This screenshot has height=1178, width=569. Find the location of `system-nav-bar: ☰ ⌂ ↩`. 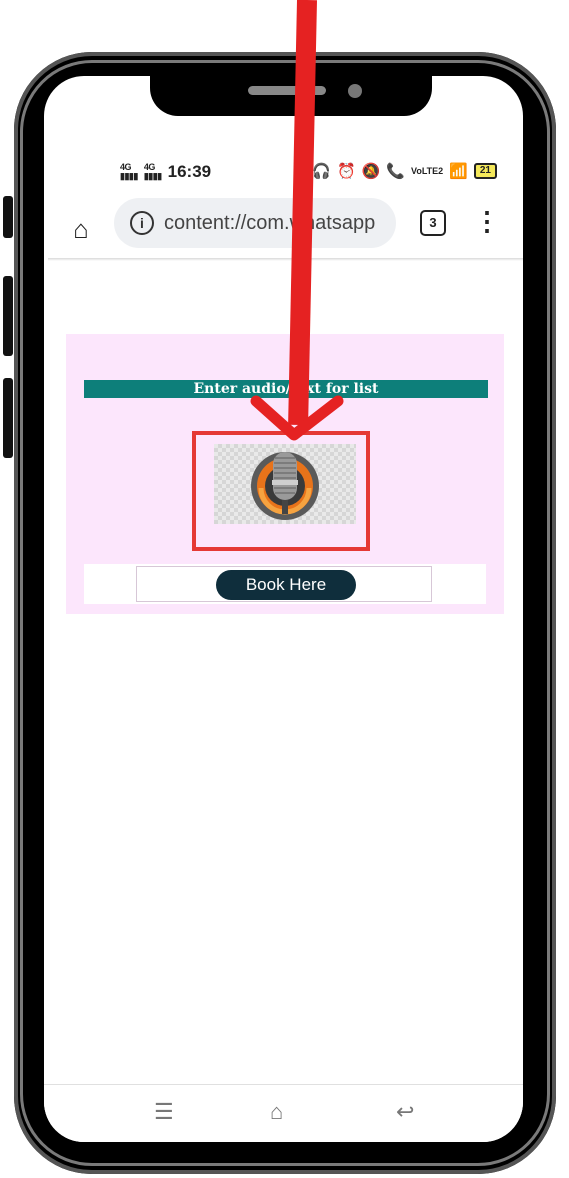

system-nav-bar: ☰ ⌂ ↩ is located at coordinates (283, 1113).